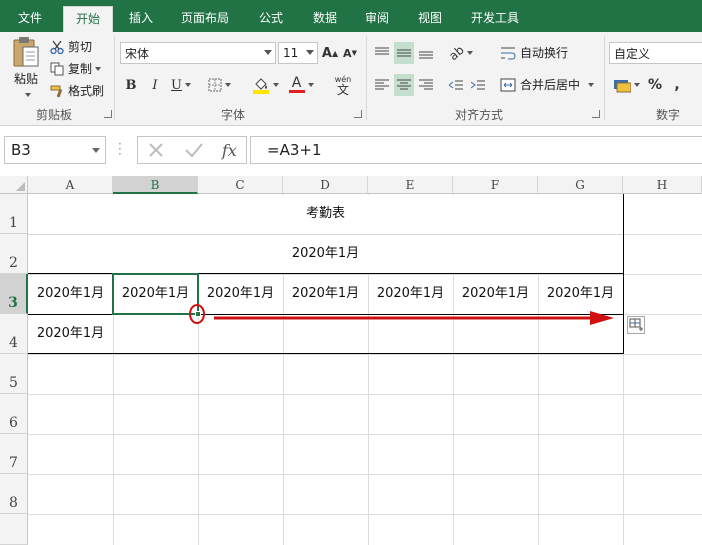  Describe the element at coordinates (137, 53) in the screenshot. I see `font-family-value: 宋体` at that location.